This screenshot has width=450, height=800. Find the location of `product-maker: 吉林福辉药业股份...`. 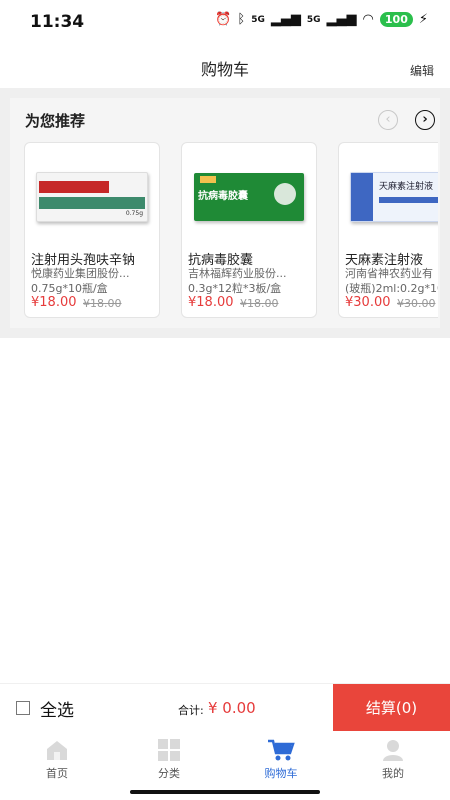

product-maker: 吉林福辉药业股份... is located at coordinates (237, 273).